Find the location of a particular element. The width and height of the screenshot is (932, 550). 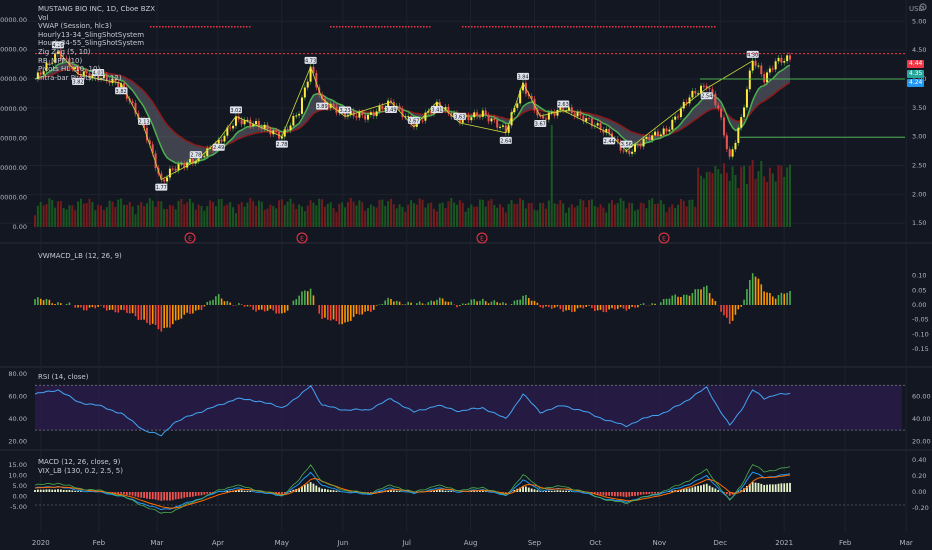

price-axis-label-5: 2.50 is located at coordinates (919, 166).